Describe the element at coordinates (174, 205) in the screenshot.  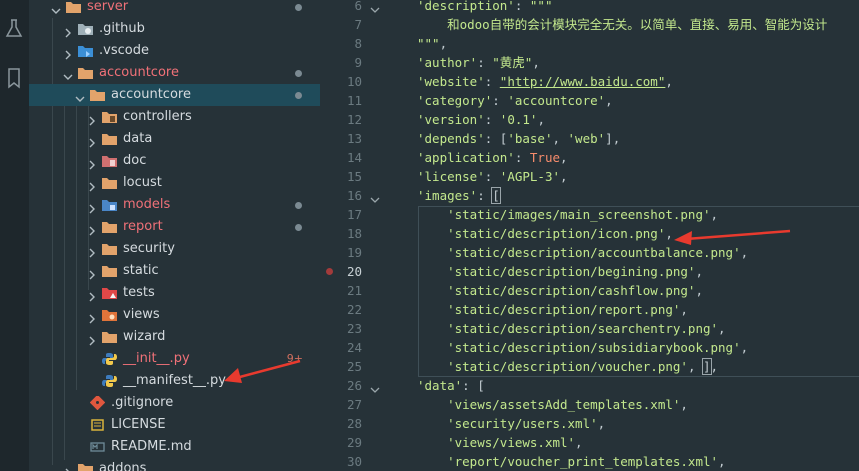
I see `tree-item: models` at that location.